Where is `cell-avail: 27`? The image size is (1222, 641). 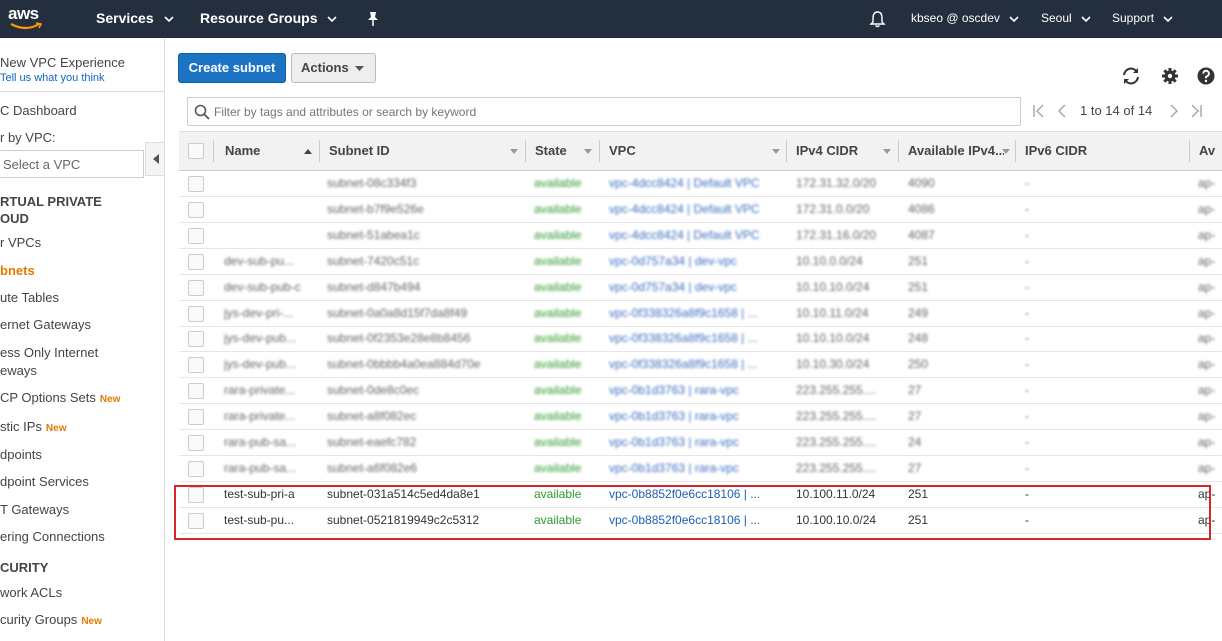
cell-avail: 27 is located at coordinates (915, 390).